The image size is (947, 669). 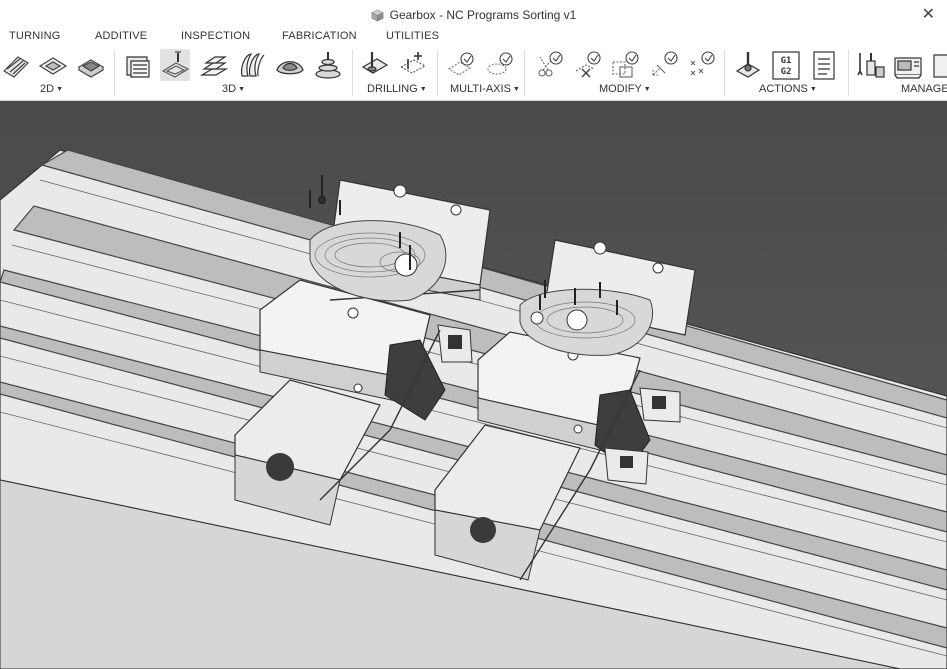 What do you see at coordinates (53, 65) in the screenshot?
I see `2d-pocket-icon` at bounding box center [53, 65].